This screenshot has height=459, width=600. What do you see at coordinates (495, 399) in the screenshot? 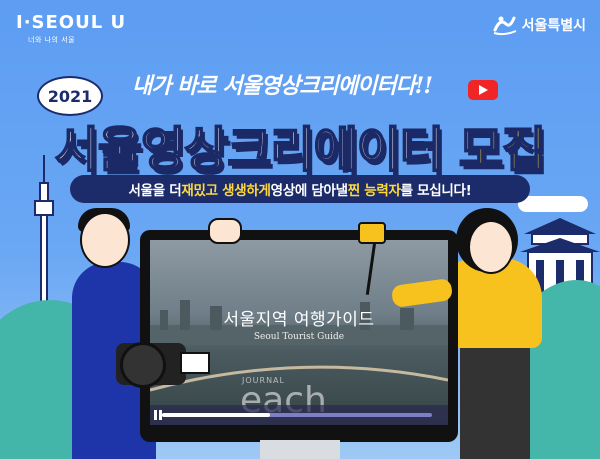
I see `woman-pants` at bounding box center [495, 399].